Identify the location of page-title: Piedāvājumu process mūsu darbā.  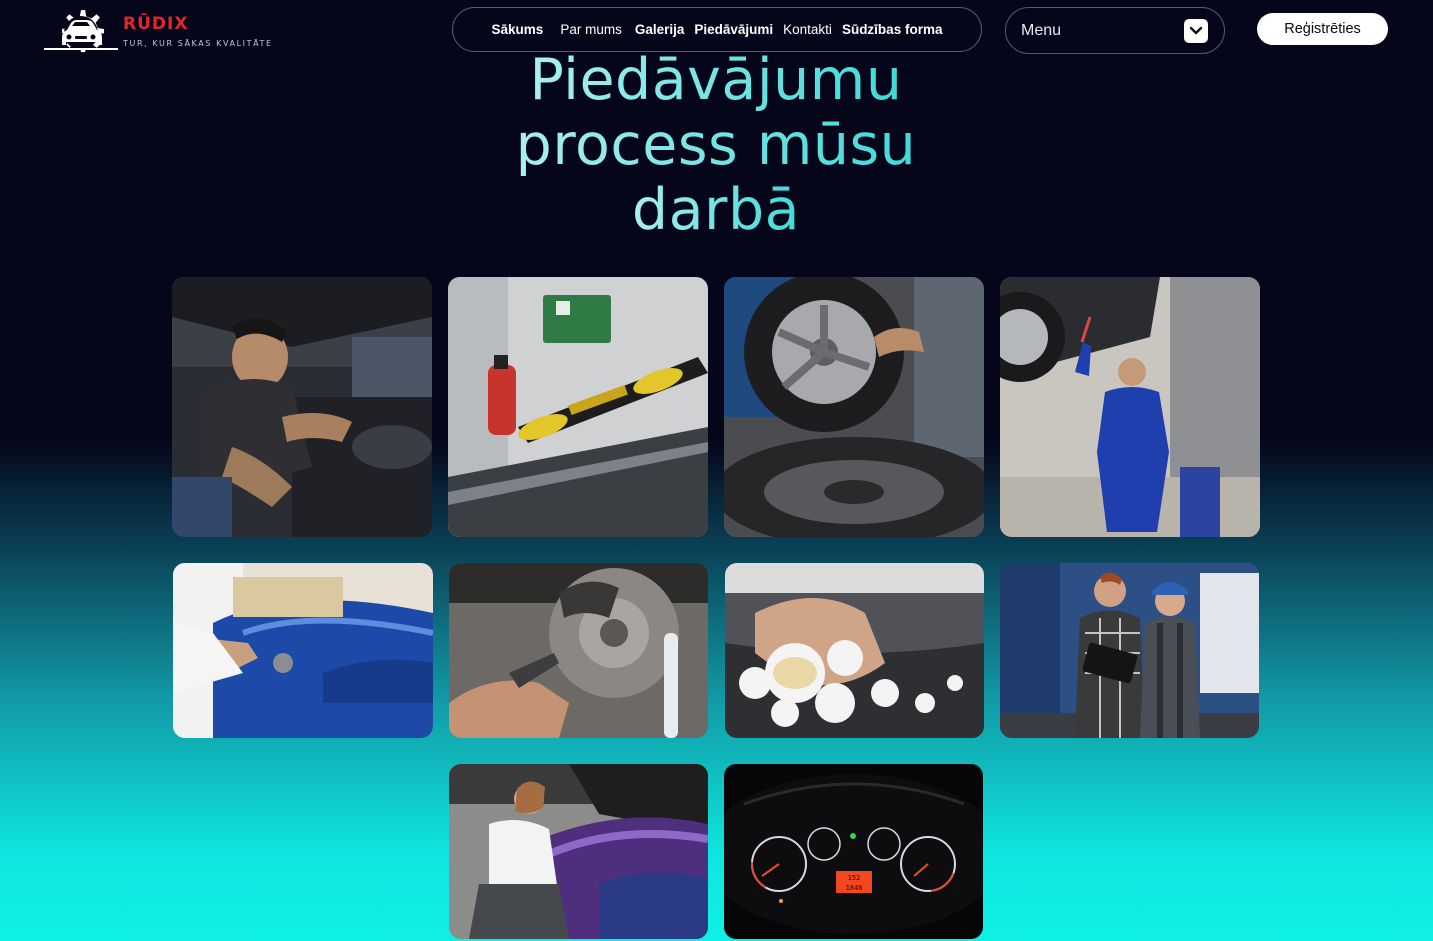
(716, 145).